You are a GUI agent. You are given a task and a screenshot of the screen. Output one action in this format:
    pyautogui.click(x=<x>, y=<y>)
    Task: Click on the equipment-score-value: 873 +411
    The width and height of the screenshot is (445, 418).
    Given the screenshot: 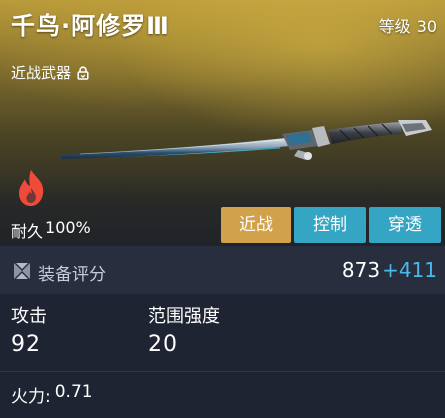 What is the action you would take?
    pyautogui.click(x=389, y=270)
    